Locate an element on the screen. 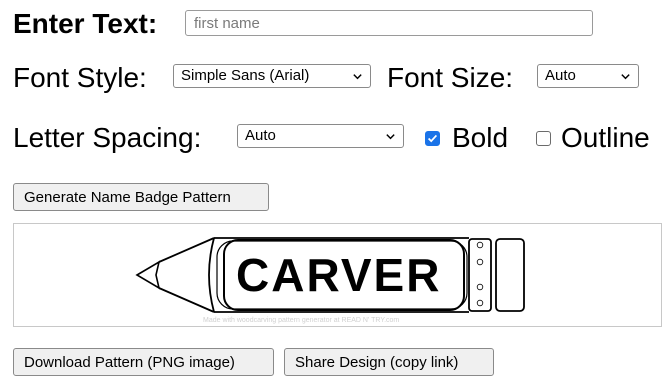 The image size is (666, 377). font-size-value: Auto is located at coordinates (560, 75).